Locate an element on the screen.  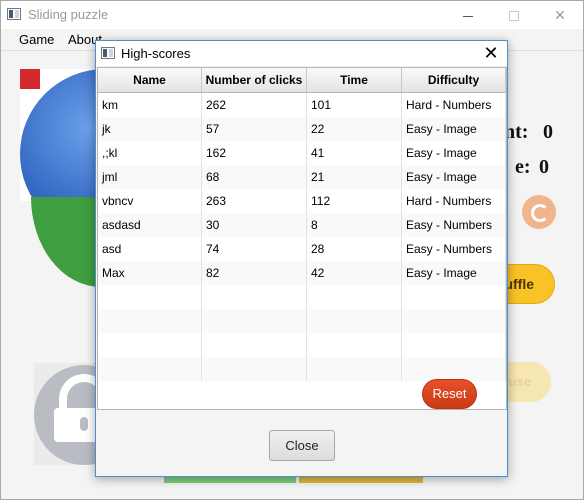
puzzle-image-green-shape is located at coordinates (66, 242).